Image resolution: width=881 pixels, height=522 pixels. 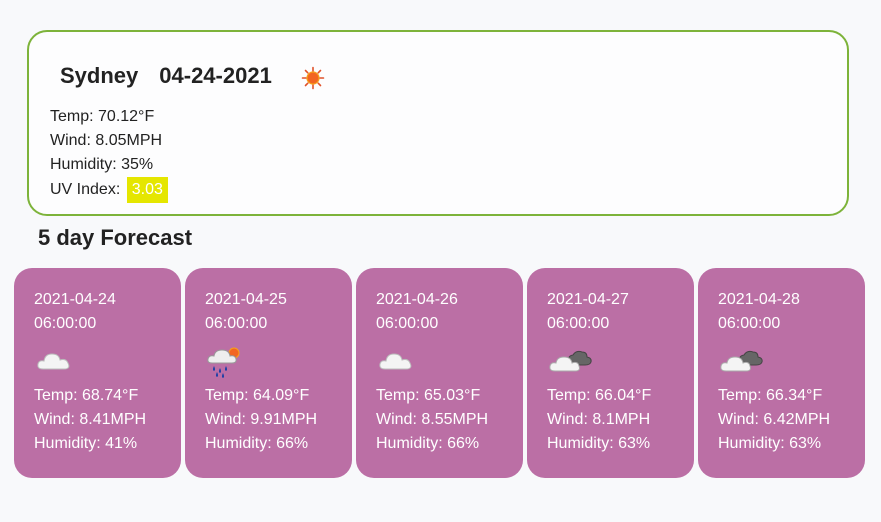 What do you see at coordinates (99, 75) in the screenshot?
I see `city-name: Sydney` at bounding box center [99, 75].